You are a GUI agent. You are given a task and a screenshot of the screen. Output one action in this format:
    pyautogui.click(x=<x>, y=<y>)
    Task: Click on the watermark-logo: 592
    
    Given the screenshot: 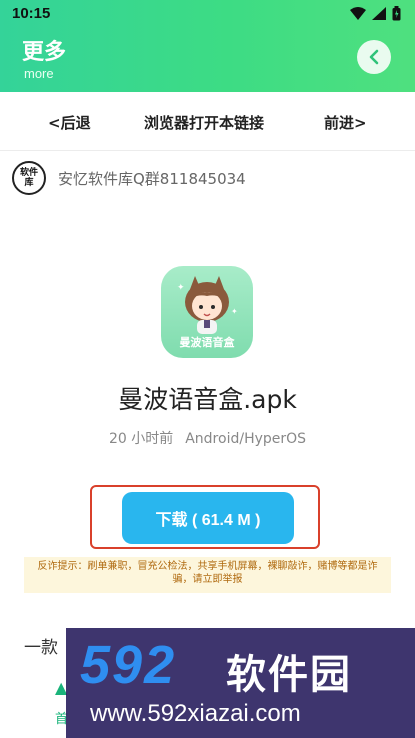 What is the action you would take?
    pyautogui.click(x=128, y=665)
    